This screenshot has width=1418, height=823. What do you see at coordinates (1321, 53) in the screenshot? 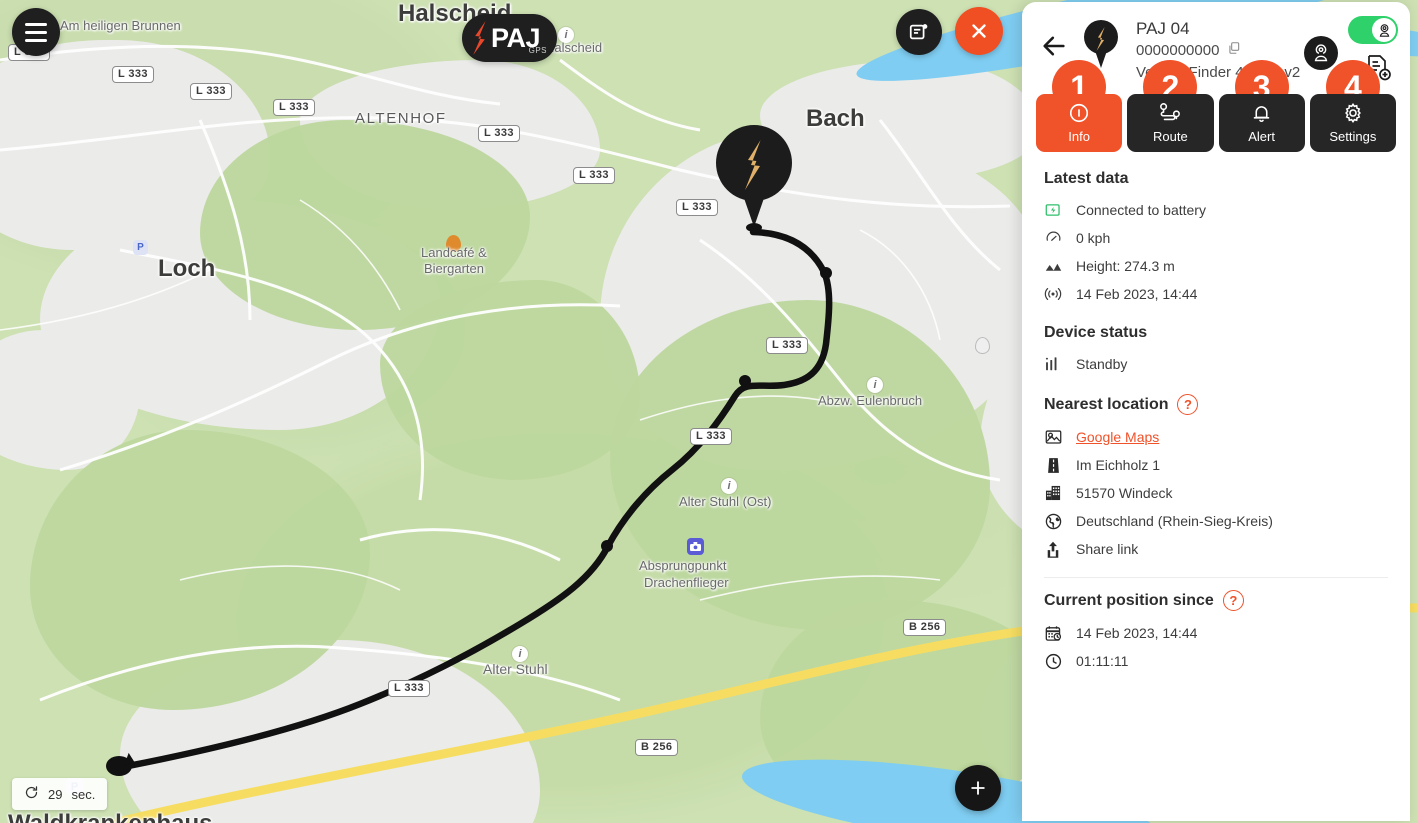
I see `device-avatar-icon` at bounding box center [1321, 53].